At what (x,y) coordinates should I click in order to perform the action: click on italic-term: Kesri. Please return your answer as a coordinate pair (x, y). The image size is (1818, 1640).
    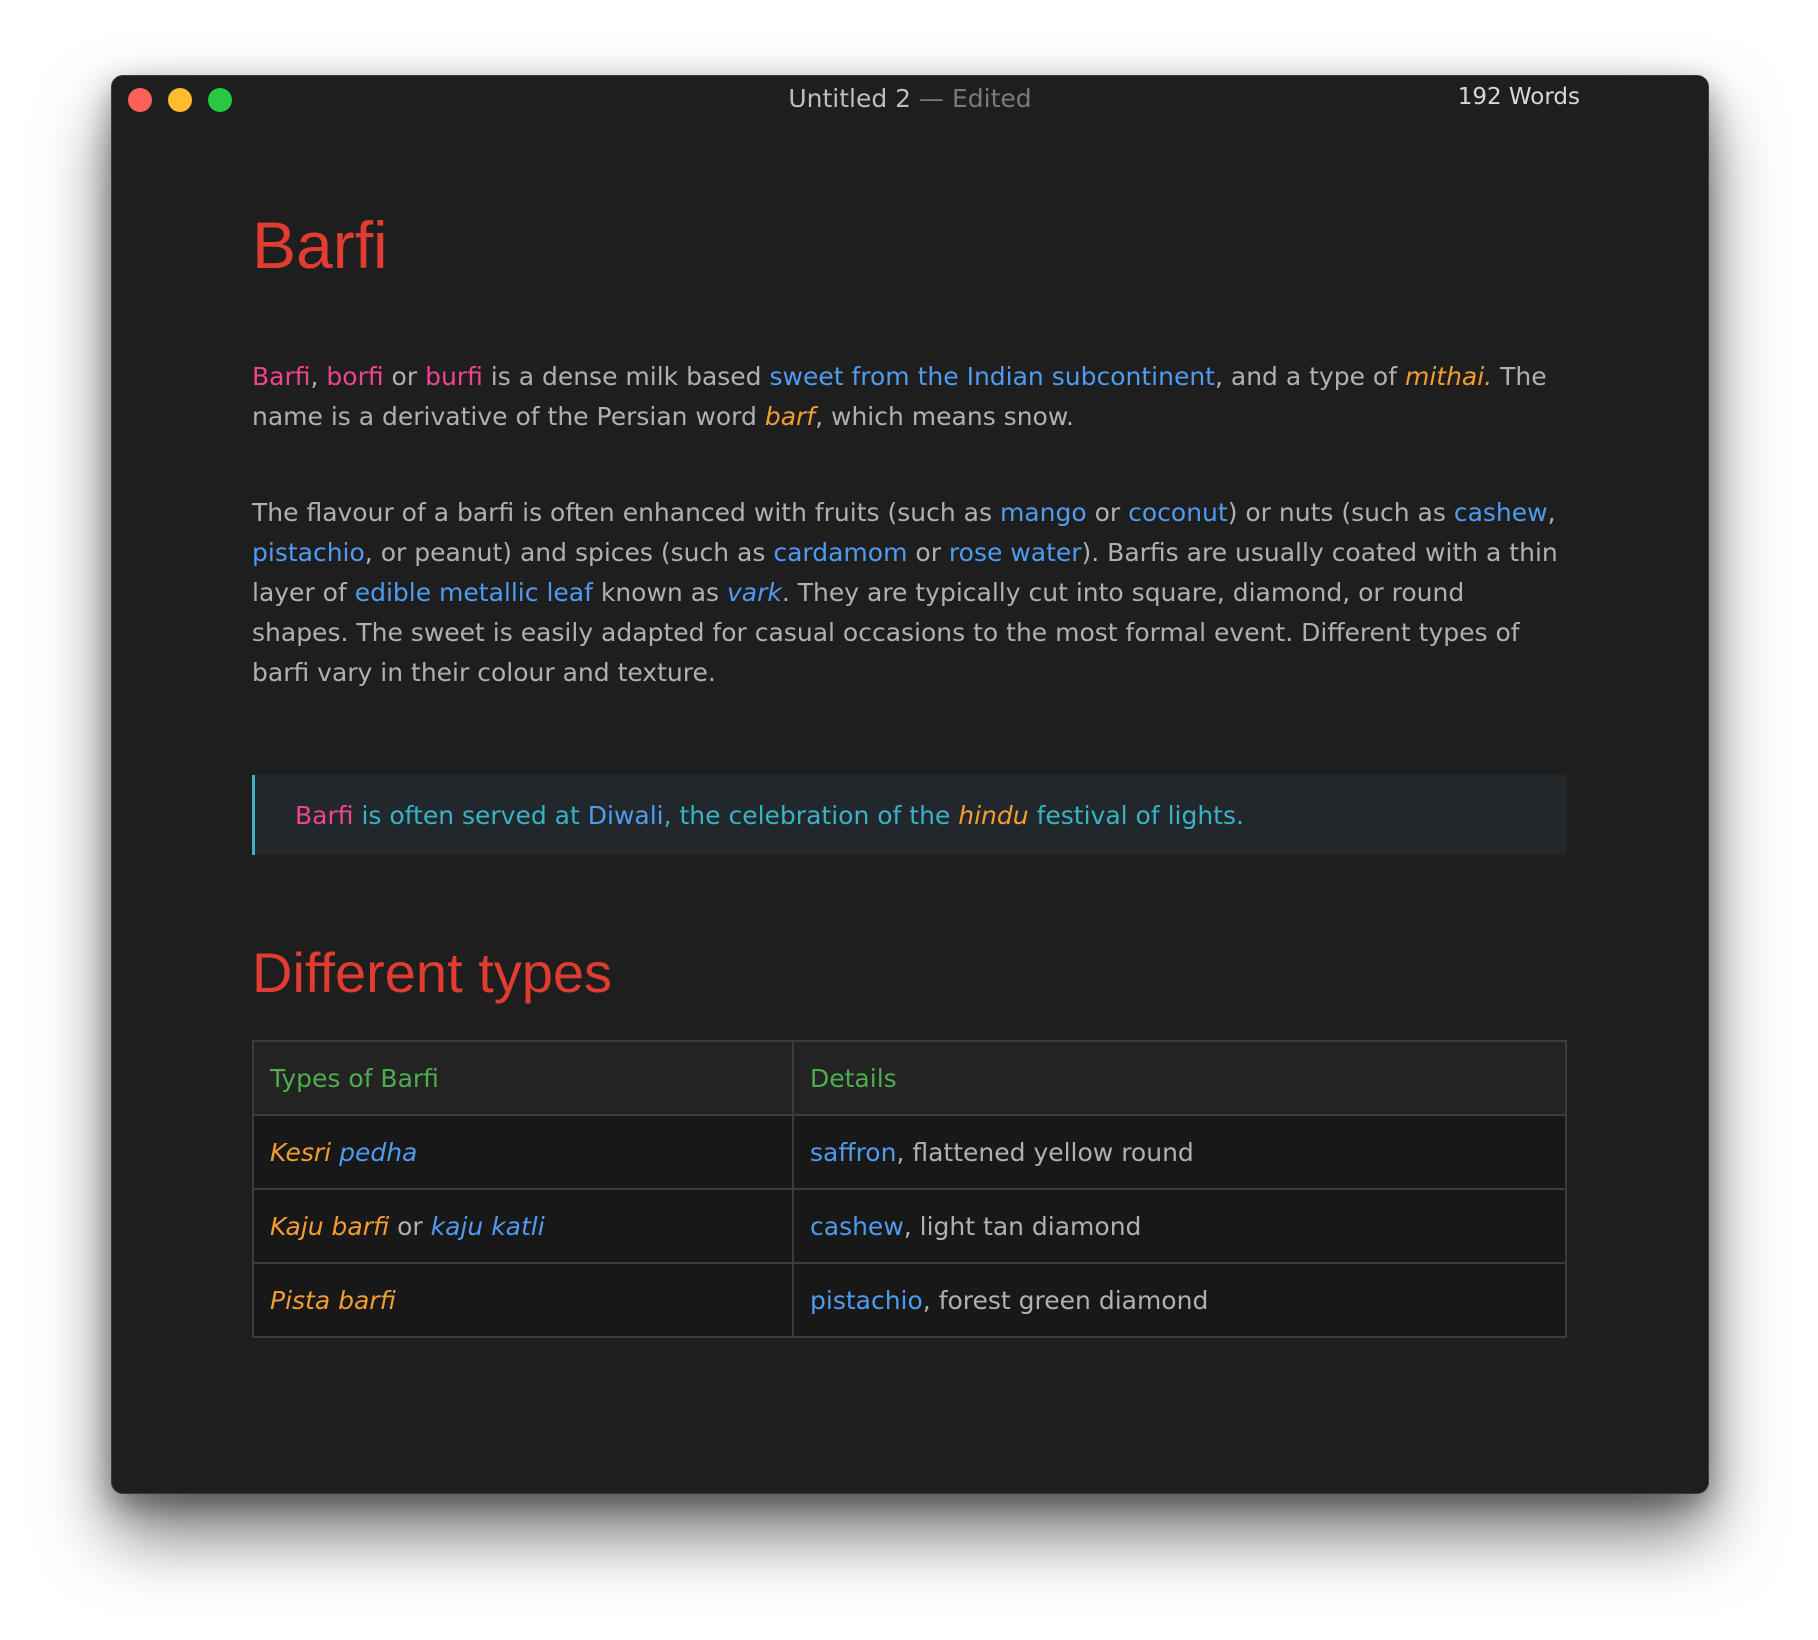
    Looking at the image, I should click on (301, 1152).